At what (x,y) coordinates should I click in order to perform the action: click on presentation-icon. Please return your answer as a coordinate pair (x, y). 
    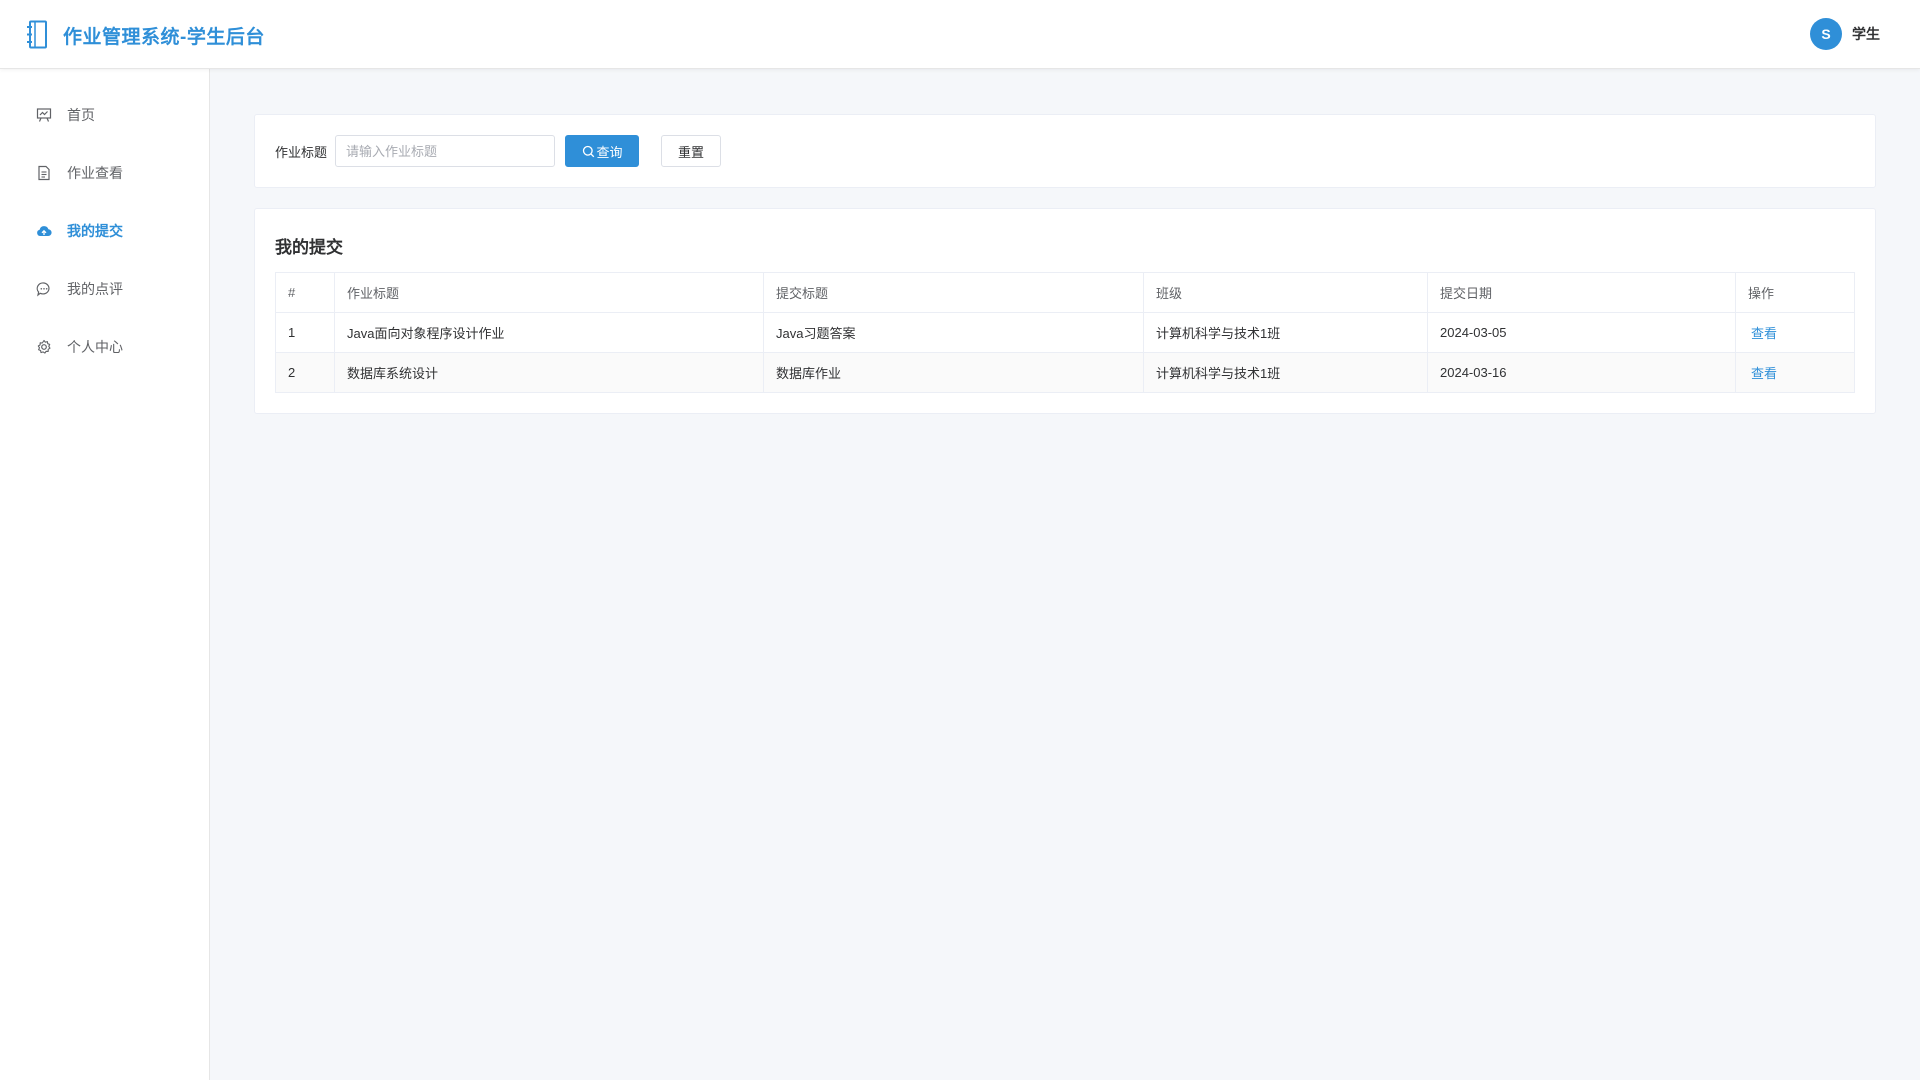
    Looking at the image, I should click on (44, 115).